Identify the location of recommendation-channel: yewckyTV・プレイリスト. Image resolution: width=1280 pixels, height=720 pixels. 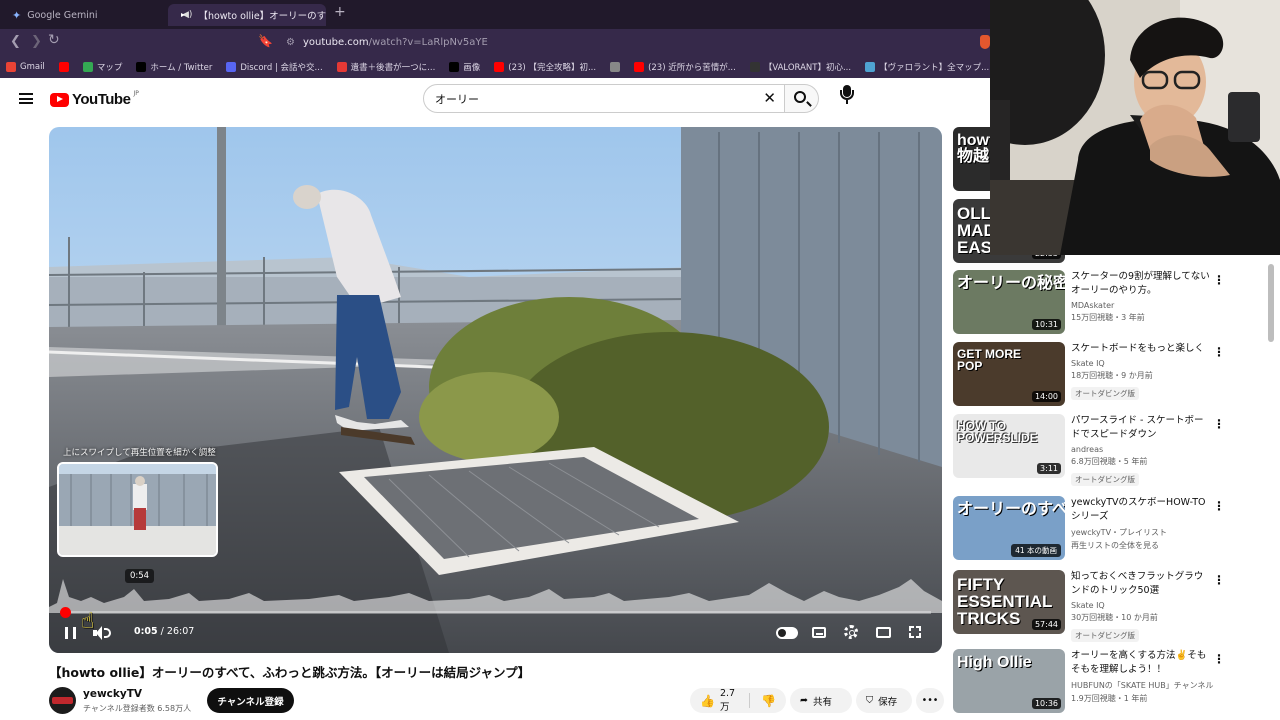
(1141, 532).